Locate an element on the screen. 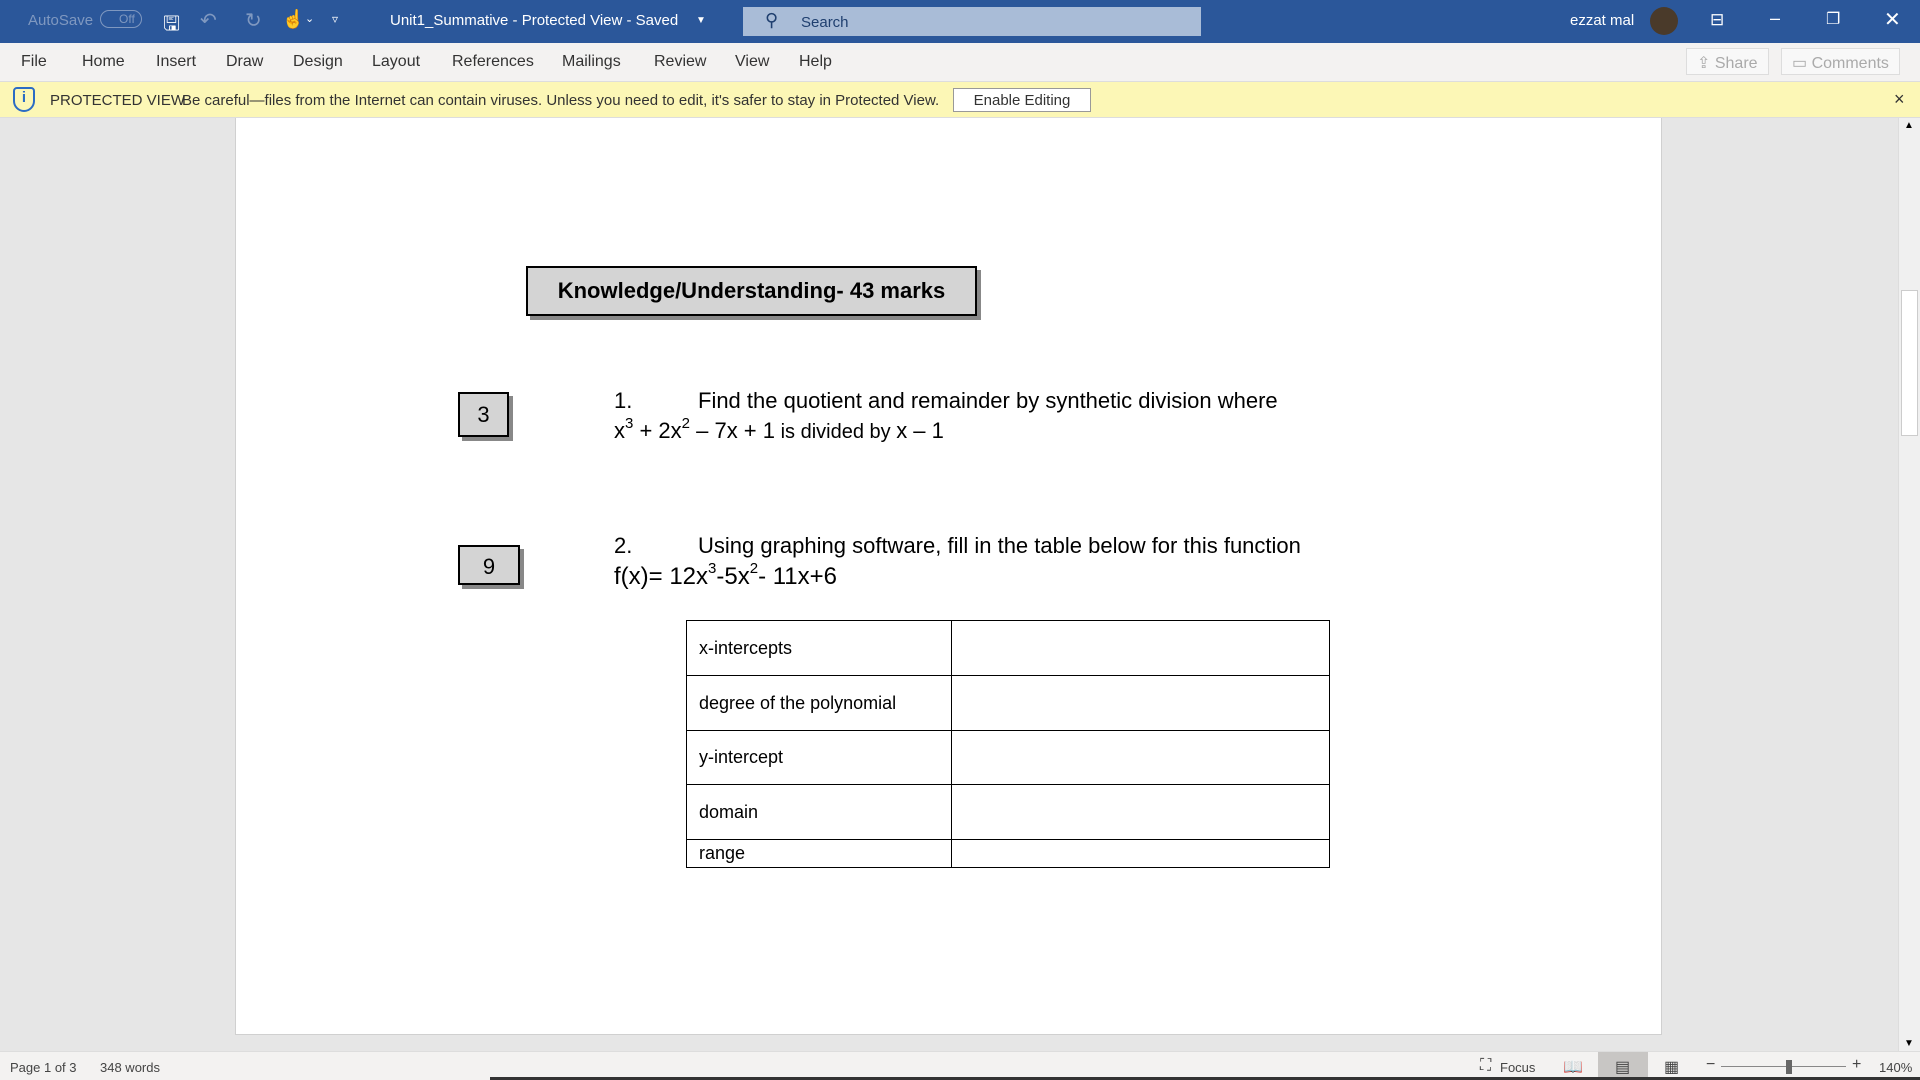 This screenshot has width=1920, height=1080. table-cell: x-intercepts is located at coordinates (819, 648).